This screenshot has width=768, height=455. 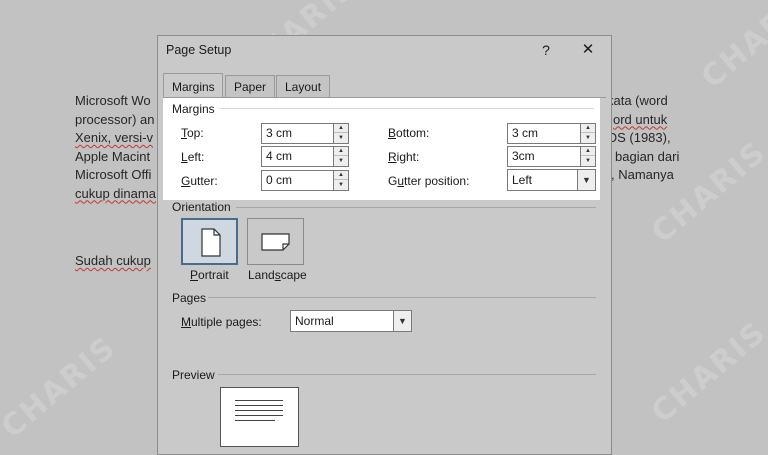 What do you see at coordinates (114, 137) in the screenshot?
I see `doc-line-3: Xenix, versi-v` at bounding box center [114, 137].